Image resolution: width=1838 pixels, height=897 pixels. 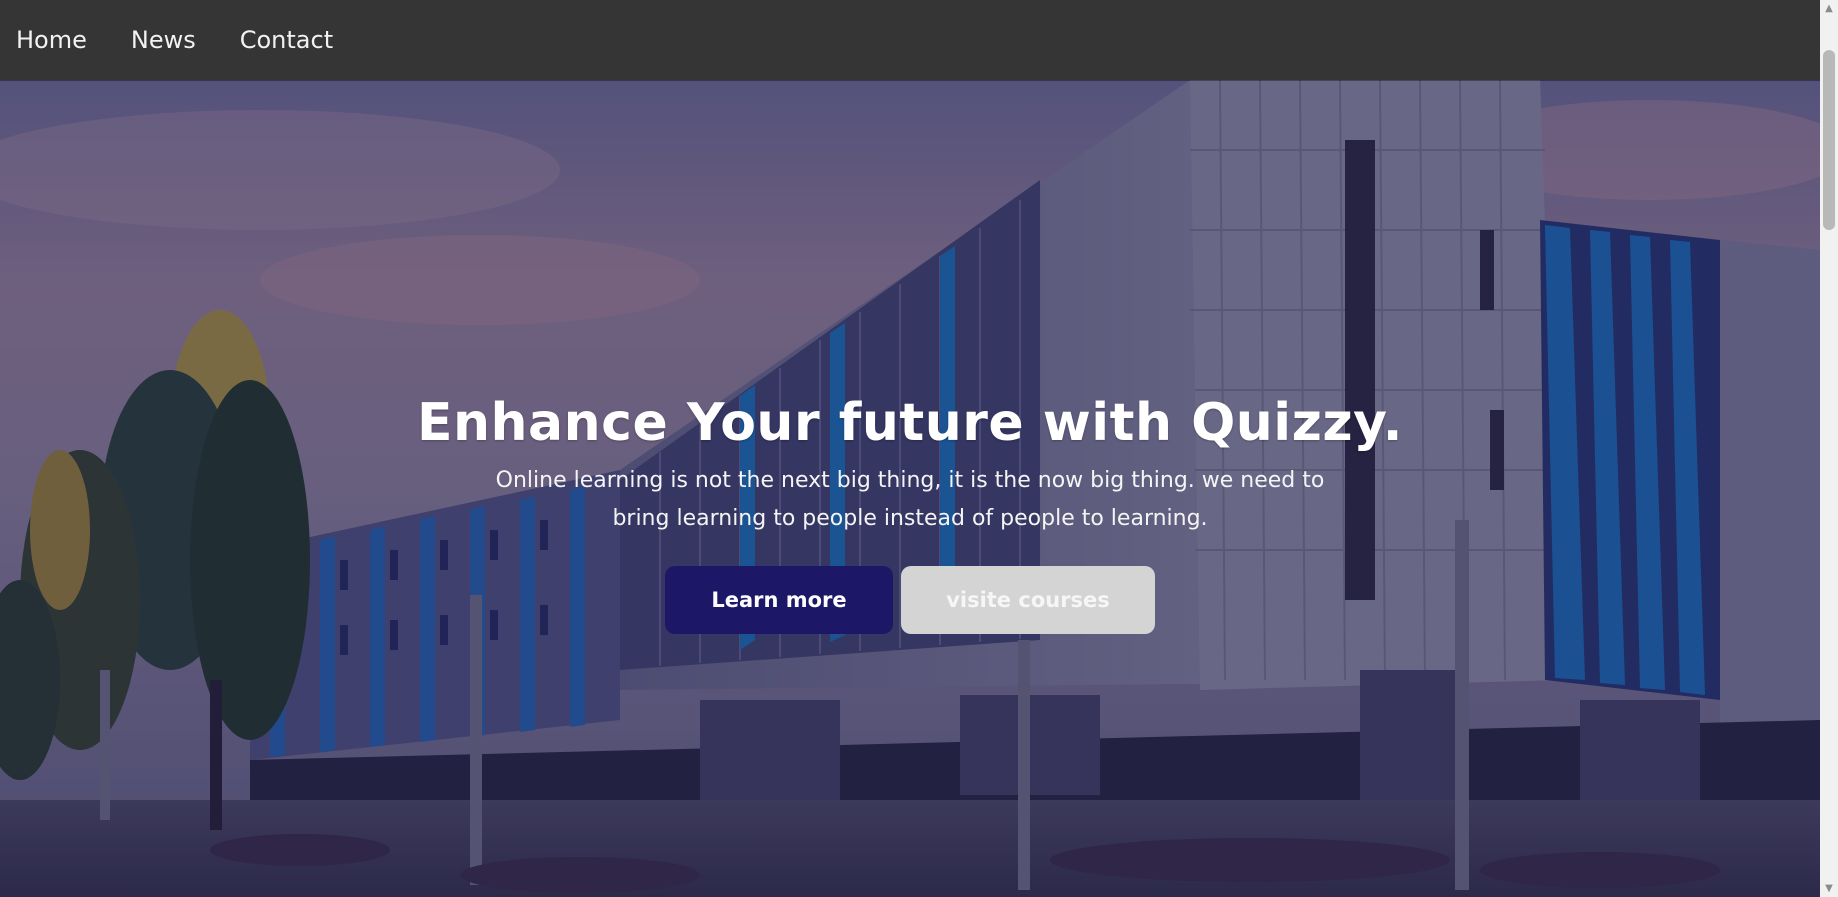 What do you see at coordinates (286, 40) in the screenshot?
I see `nav-link-contact: Contact` at bounding box center [286, 40].